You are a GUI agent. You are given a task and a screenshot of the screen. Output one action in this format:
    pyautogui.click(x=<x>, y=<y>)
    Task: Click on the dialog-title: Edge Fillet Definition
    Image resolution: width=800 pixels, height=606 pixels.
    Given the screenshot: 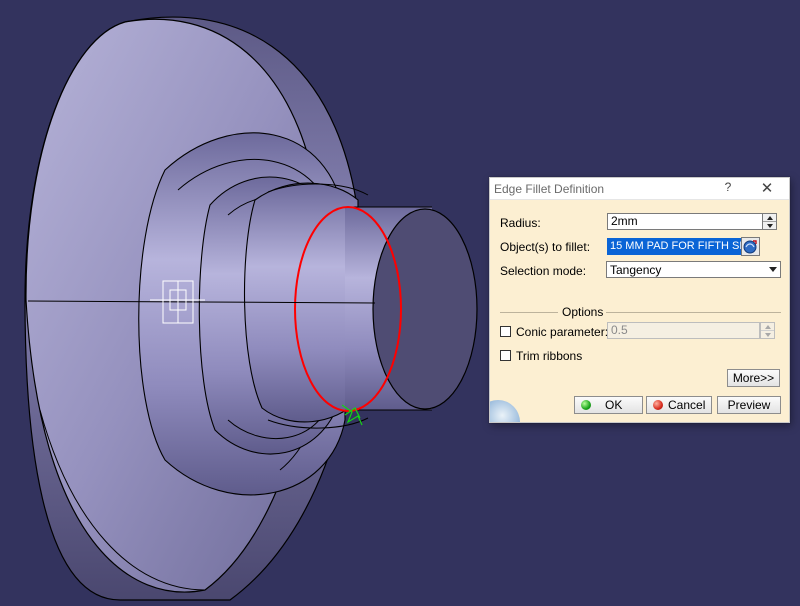 What is the action you would take?
    pyautogui.click(x=549, y=189)
    